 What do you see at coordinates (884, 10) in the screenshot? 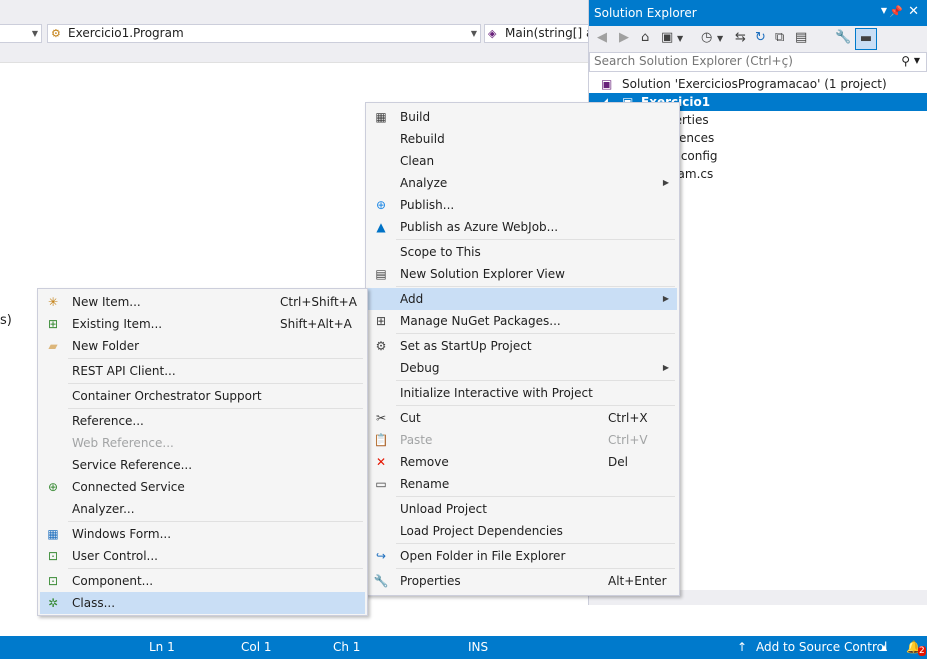
I see `window-position-dropdown-icon: ▼` at bounding box center [884, 10].